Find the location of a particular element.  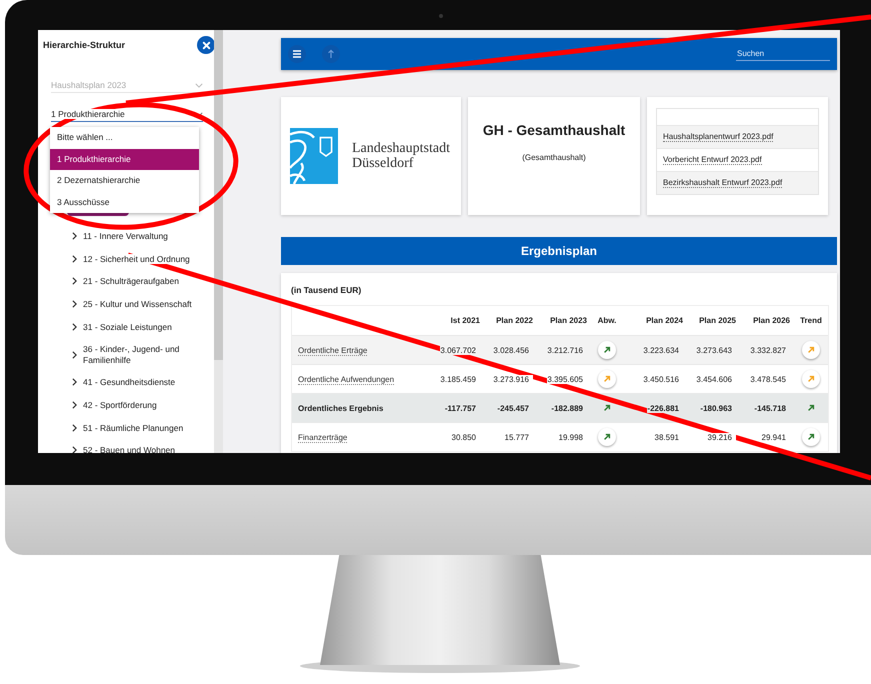

dropdown-option: 3 Ausschüsse is located at coordinates (124, 202).